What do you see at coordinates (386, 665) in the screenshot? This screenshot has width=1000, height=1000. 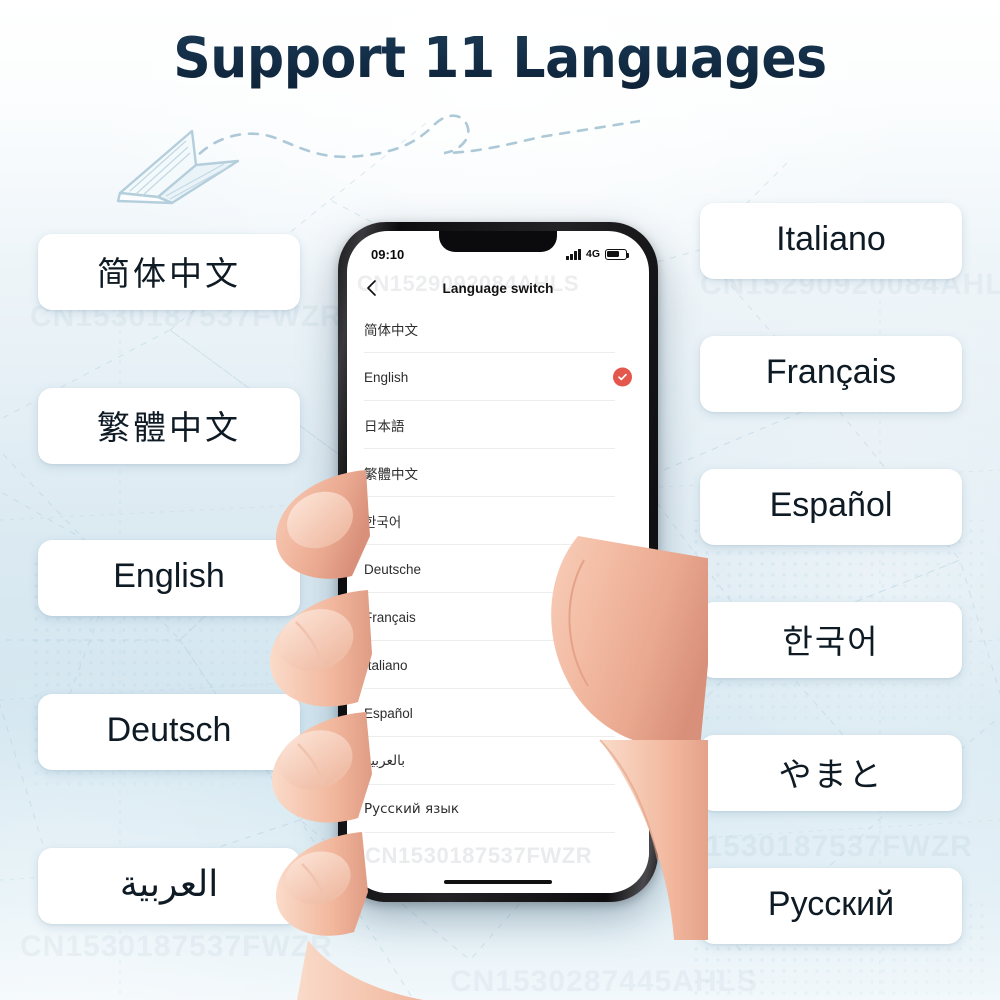 I see `language-list-item-label: Italiano` at bounding box center [386, 665].